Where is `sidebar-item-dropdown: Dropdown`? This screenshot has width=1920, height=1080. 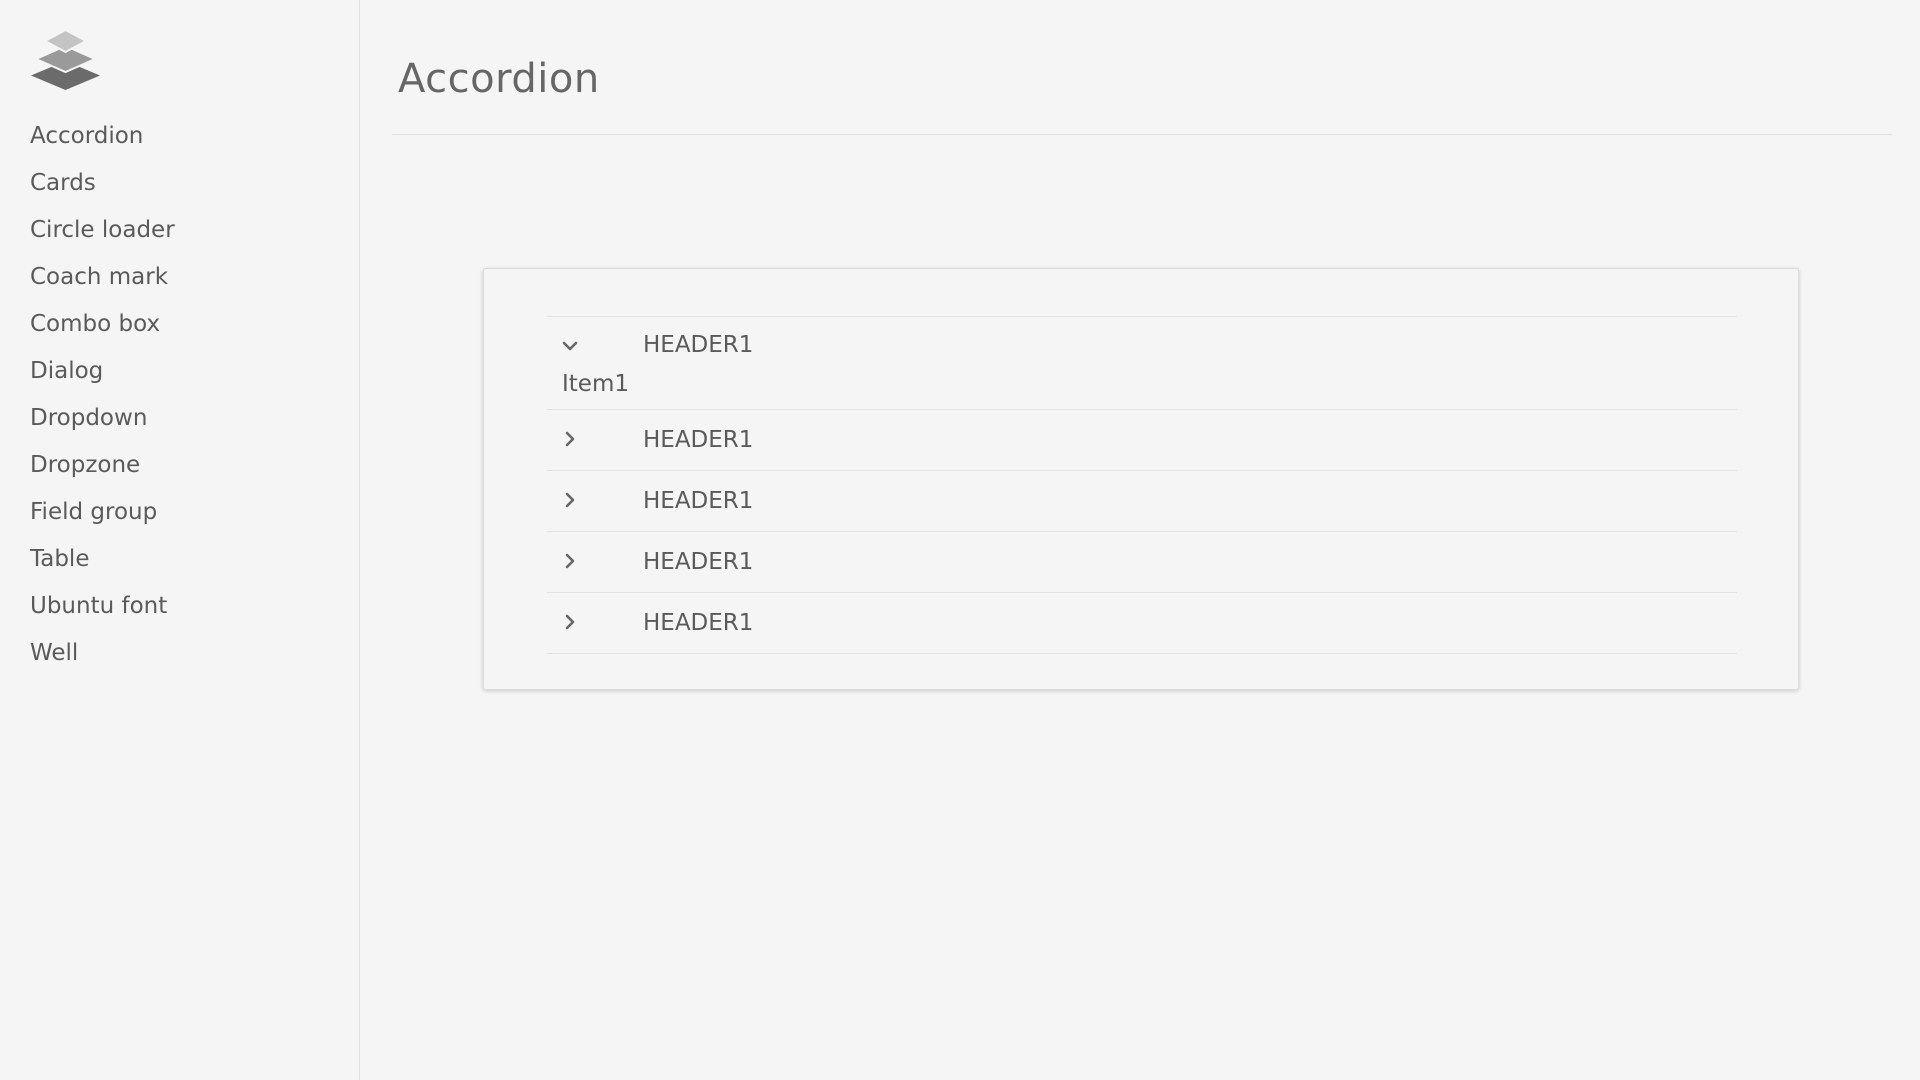 sidebar-item-dropdown: Dropdown is located at coordinates (102, 418).